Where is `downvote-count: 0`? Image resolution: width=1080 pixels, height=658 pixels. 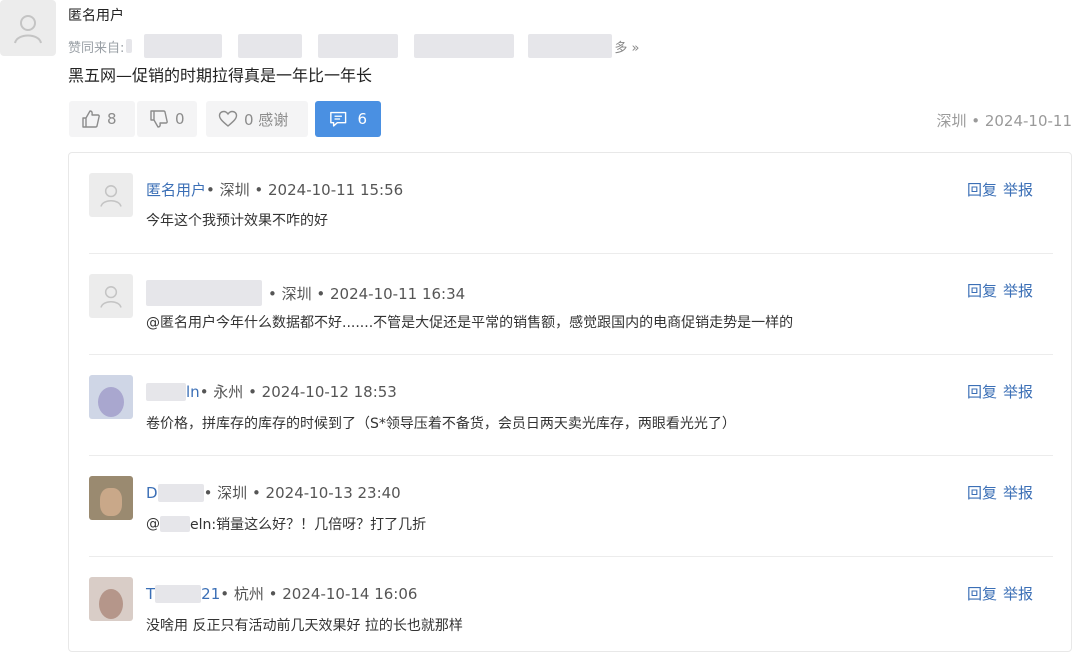 downvote-count: 0 is located at coordinates (180, 119).